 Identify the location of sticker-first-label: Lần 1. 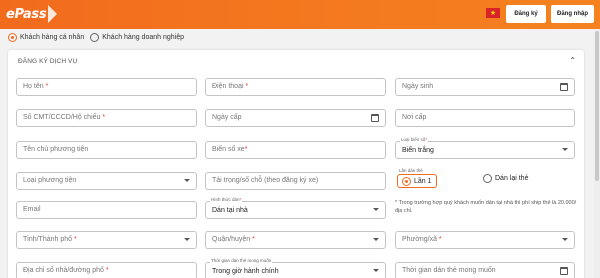
(423, 181).